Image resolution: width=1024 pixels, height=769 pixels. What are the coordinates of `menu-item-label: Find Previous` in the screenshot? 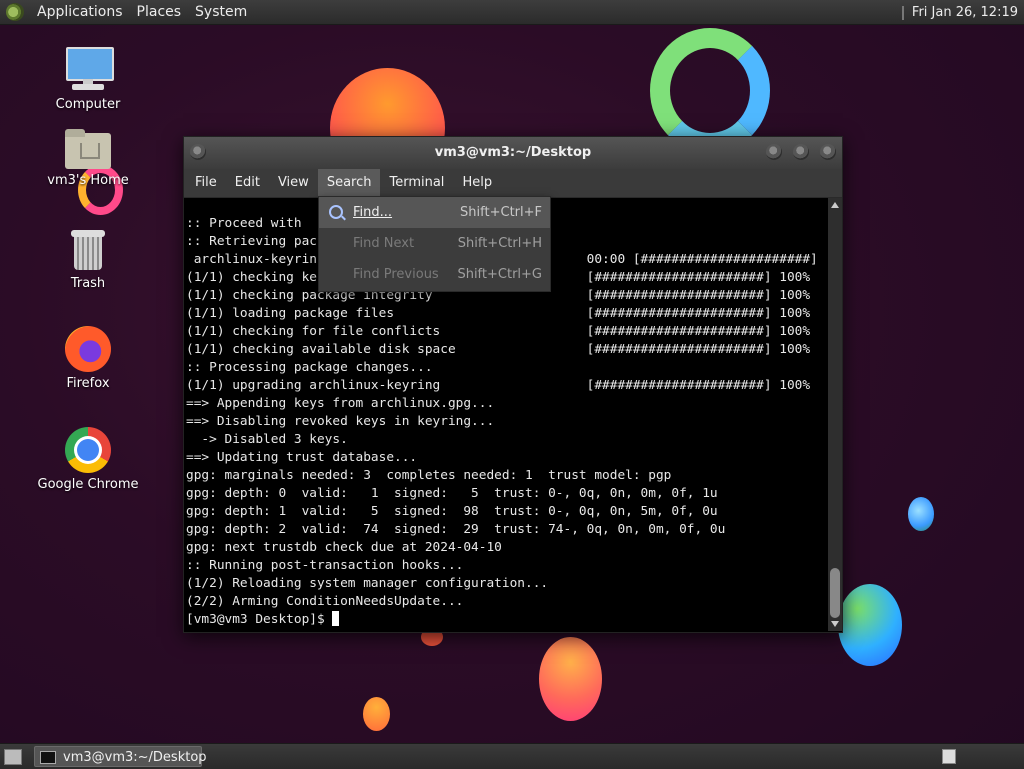 It's located at (396, 274).